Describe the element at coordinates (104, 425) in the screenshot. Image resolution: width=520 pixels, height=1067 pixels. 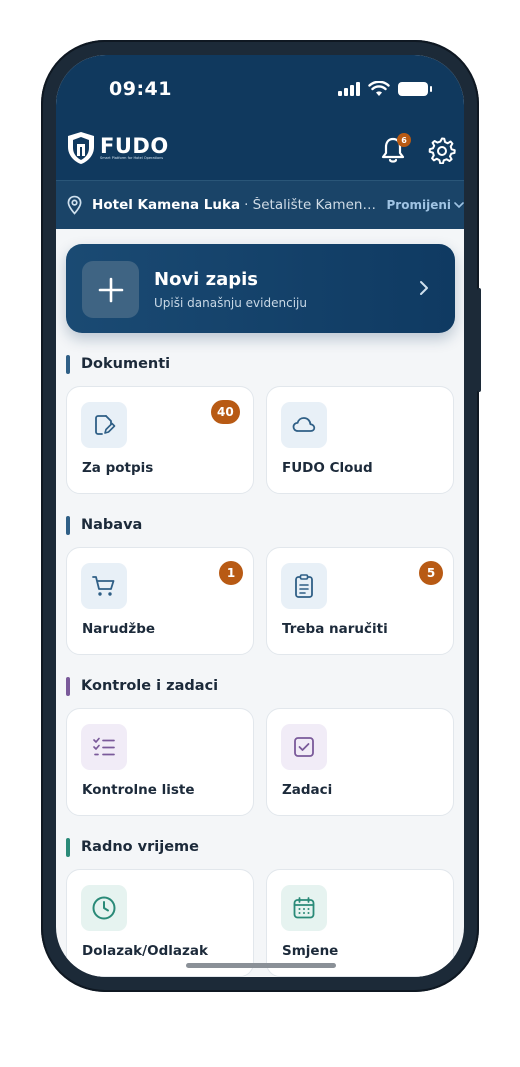
I see `sign-document-icon` at that location.